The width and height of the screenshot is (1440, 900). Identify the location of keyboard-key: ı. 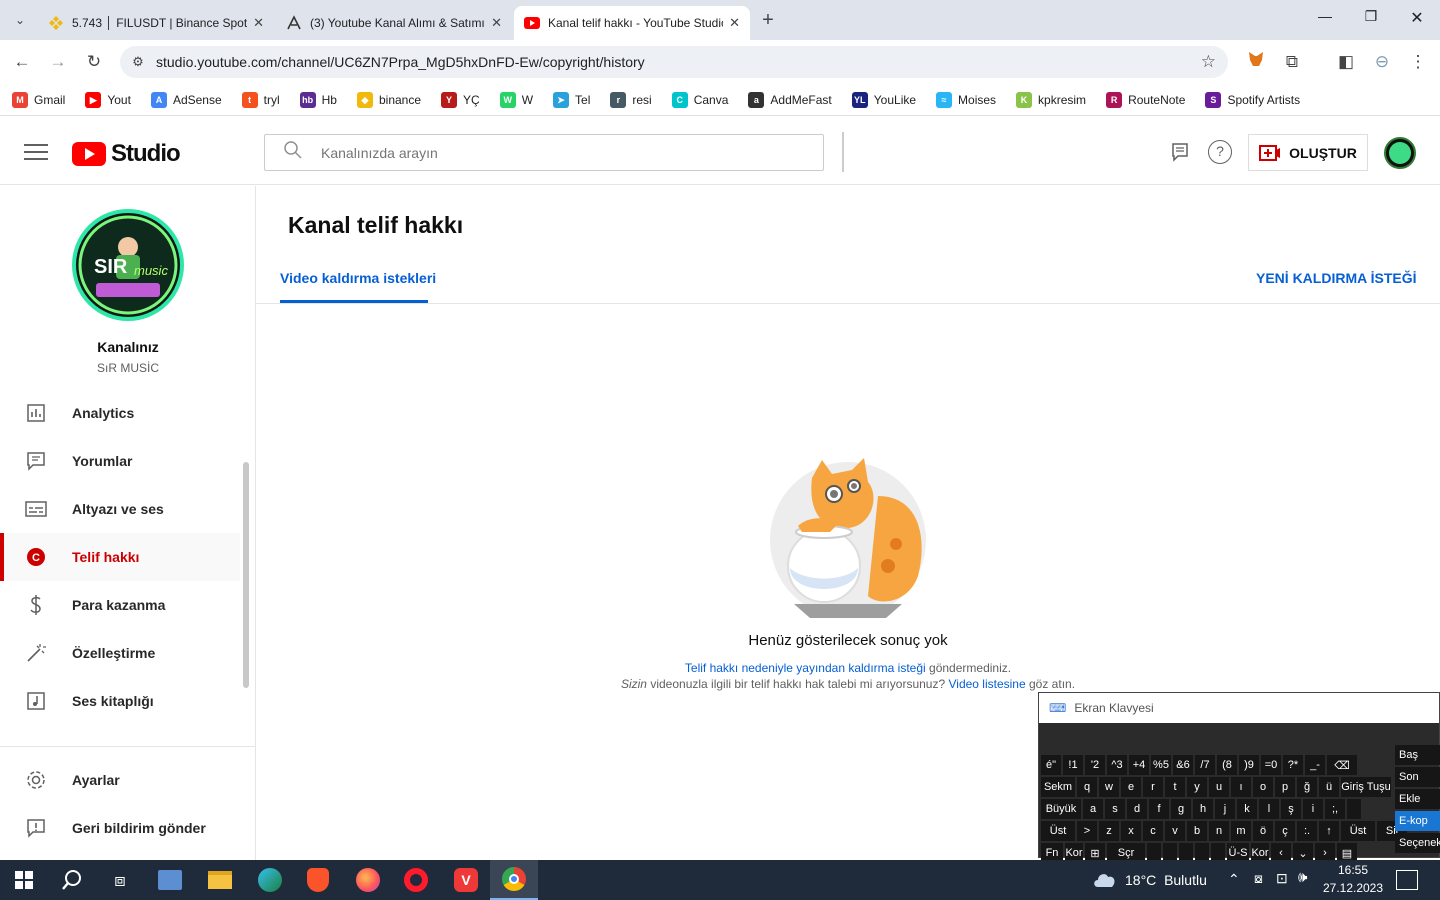
(1241, 787).